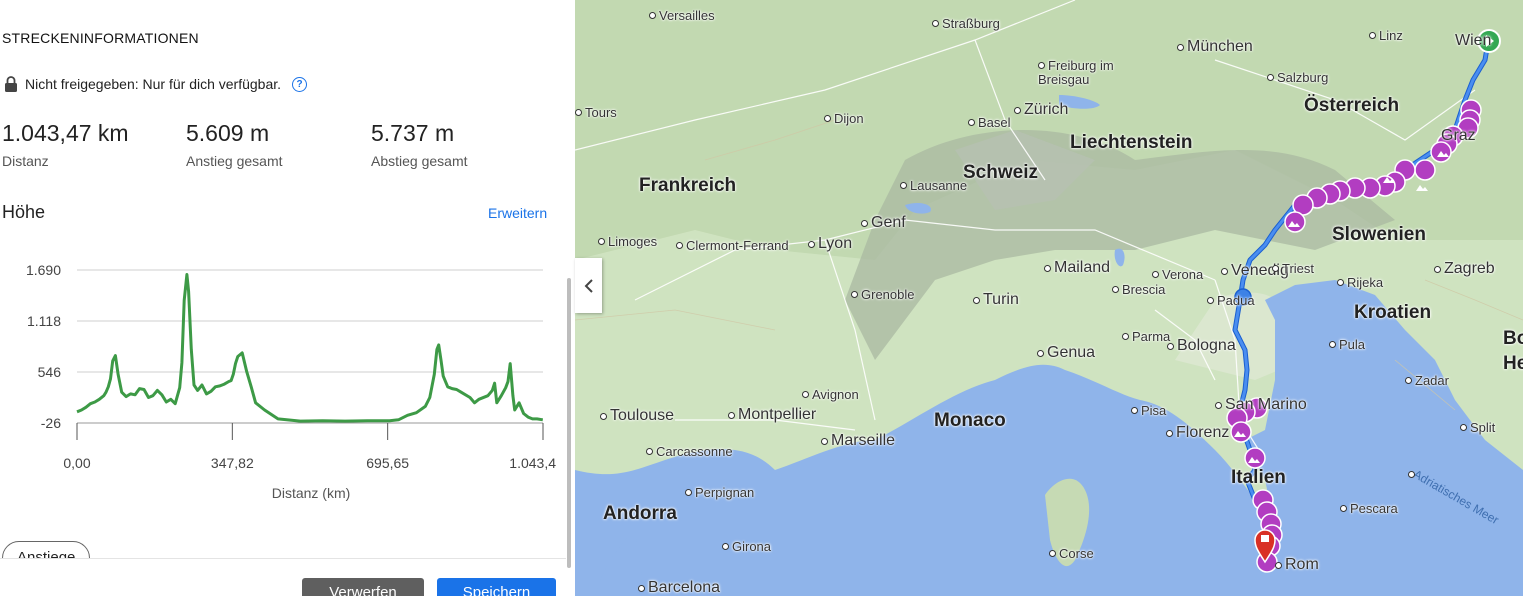  What do you see at coordinates (1154, 410) in the screenshot?
I see `map-label-town: Pisa` at bounding box center [1154, 410].